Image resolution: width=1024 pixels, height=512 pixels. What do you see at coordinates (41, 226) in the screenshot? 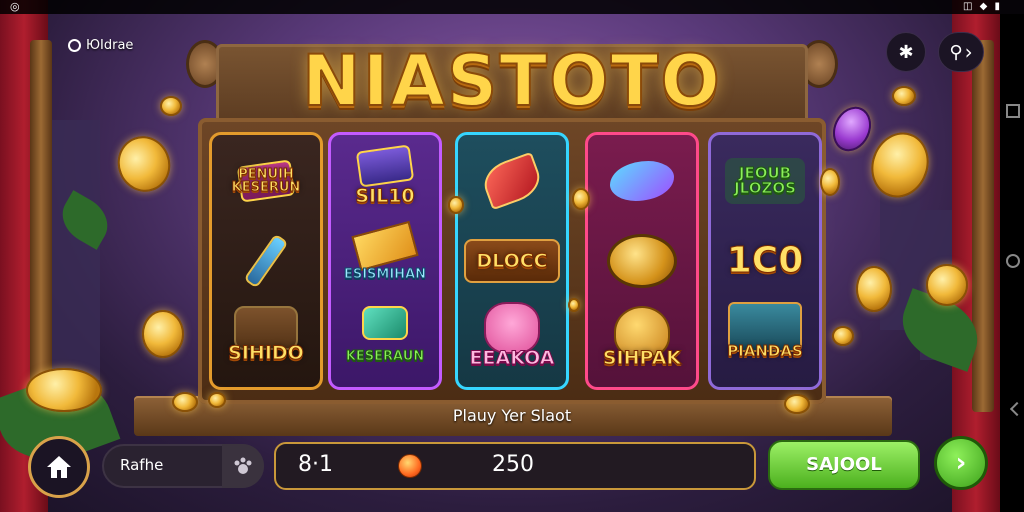
I see `wood-pillar-left` at bounding box center [41, 226].